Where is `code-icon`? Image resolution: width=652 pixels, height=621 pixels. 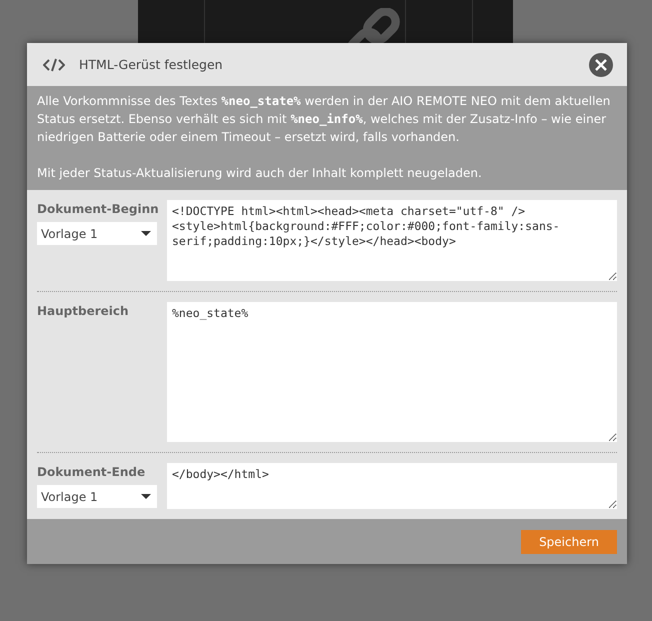
code-icon is located at coordinates (54, 65).